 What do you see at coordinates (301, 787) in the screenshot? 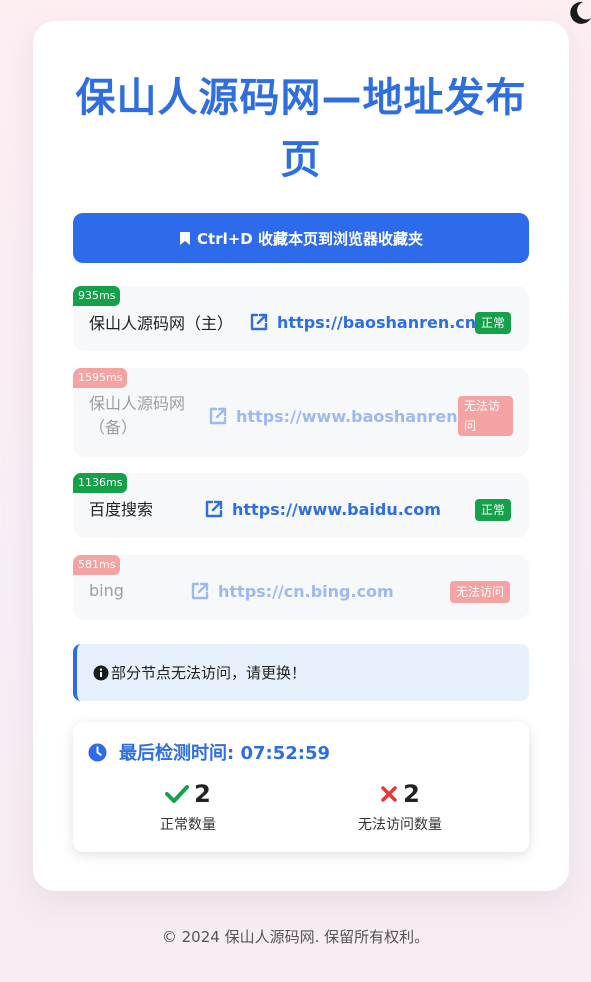
I see `stats-panel: 最后检测时间: 07:52:59 2 正常数量 2 无法访问数量` at bounding box center [301, 787].